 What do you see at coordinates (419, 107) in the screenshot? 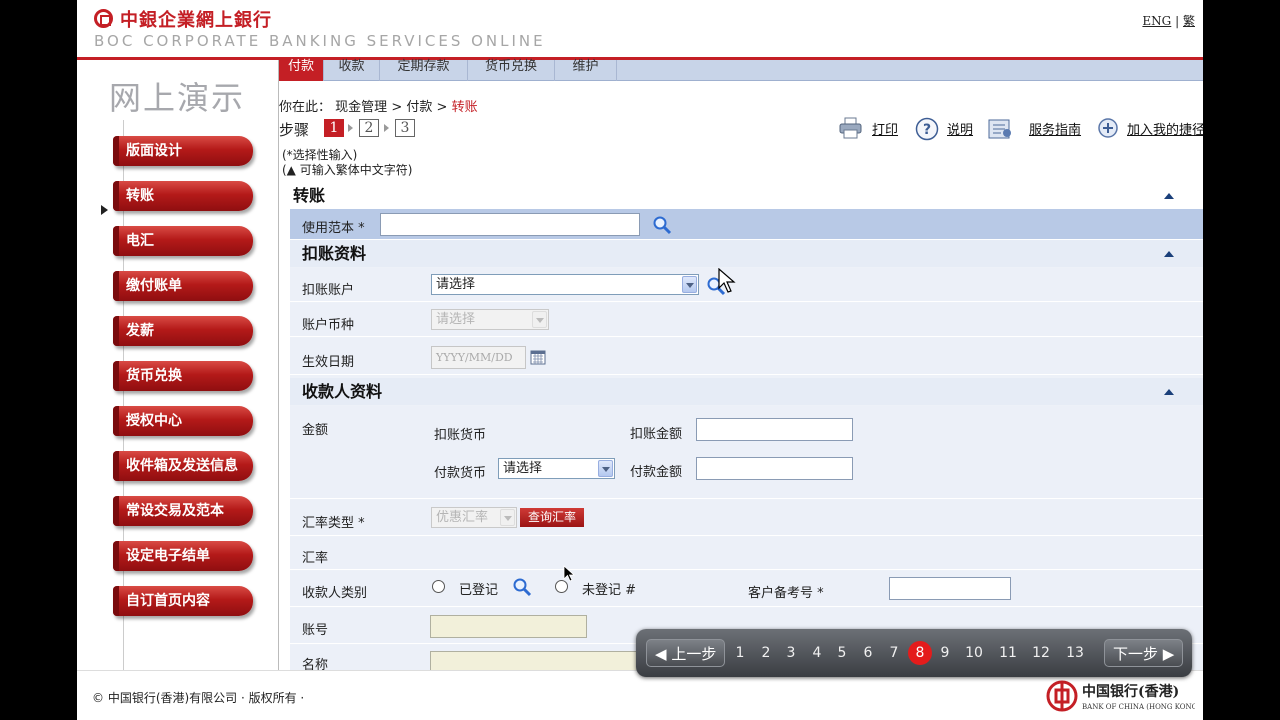
I see `breadcrumb-payment: 付款` at bounding box center [419, 107].